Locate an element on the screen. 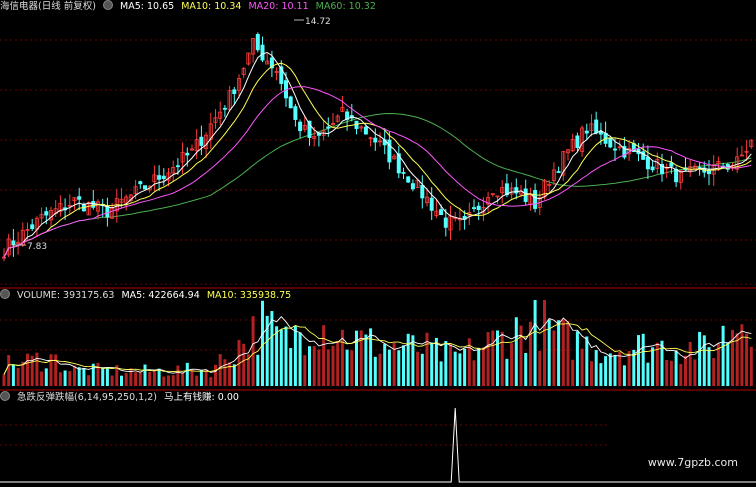  watermark: www.7gpzb.com is located at coordinates (692, 462).